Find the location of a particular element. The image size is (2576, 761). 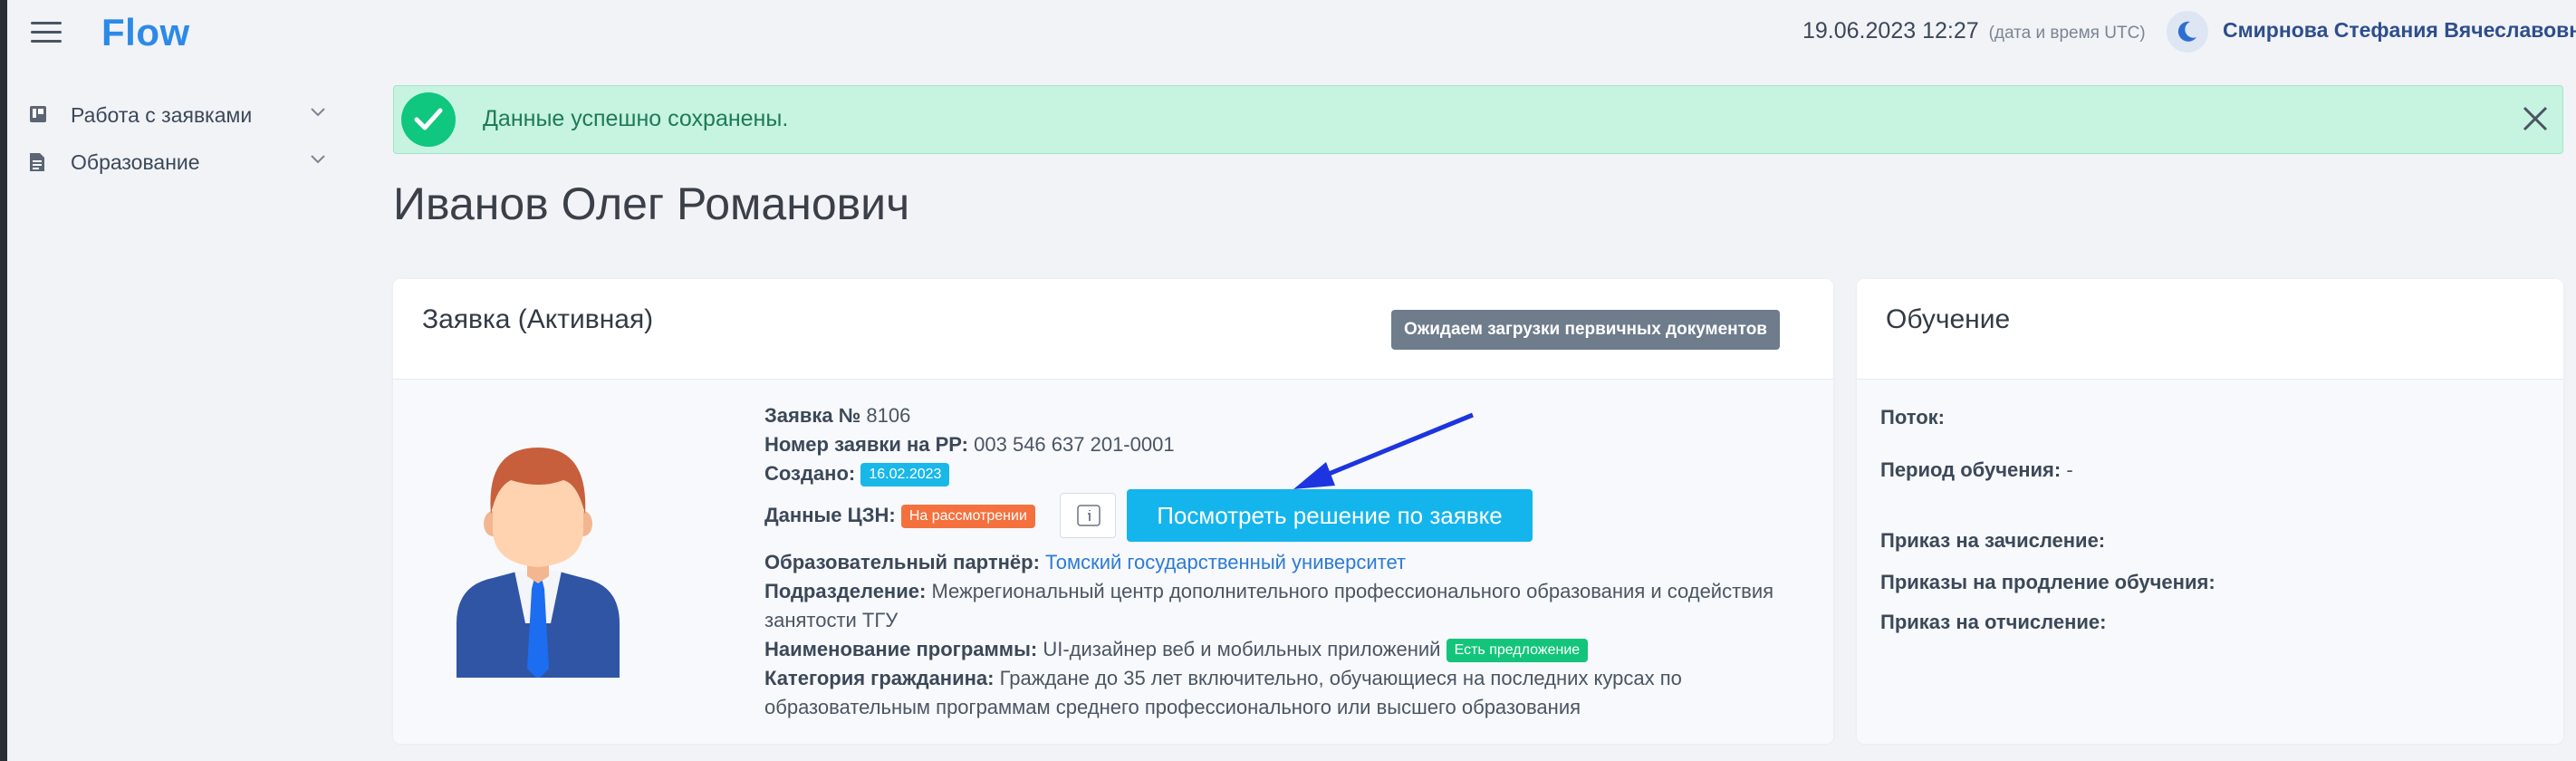

offer-badge: Есть предложение is located at coordinates (1517, 650).